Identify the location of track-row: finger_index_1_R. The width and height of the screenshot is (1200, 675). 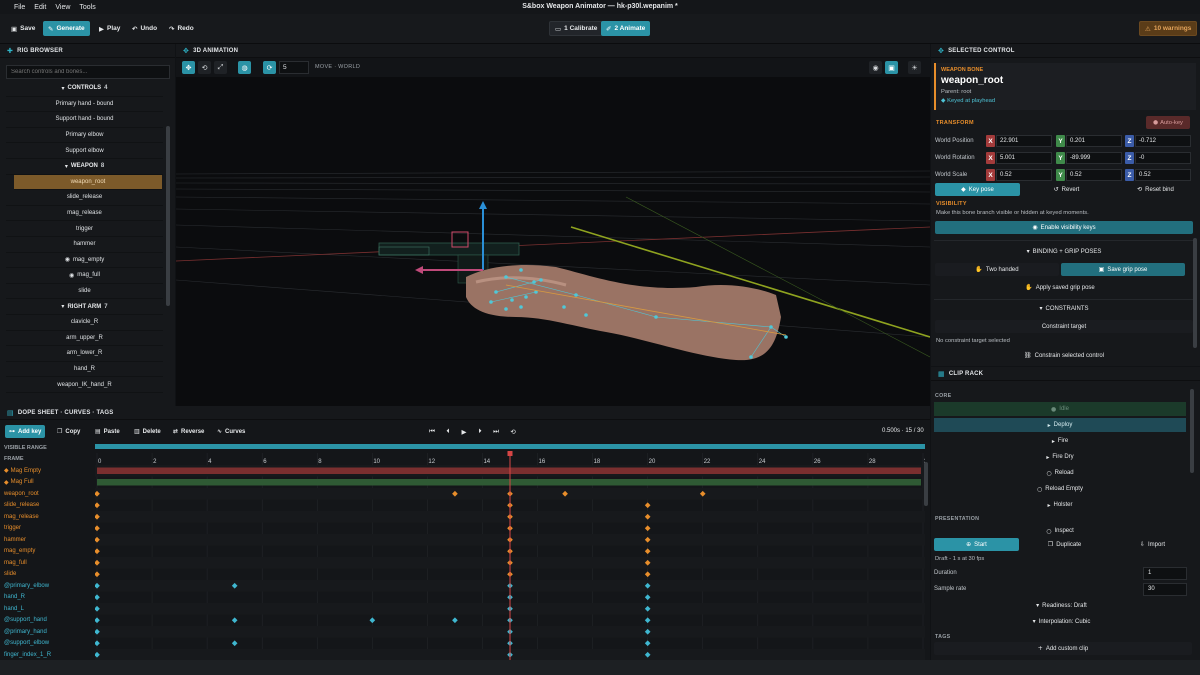
(49, 655).